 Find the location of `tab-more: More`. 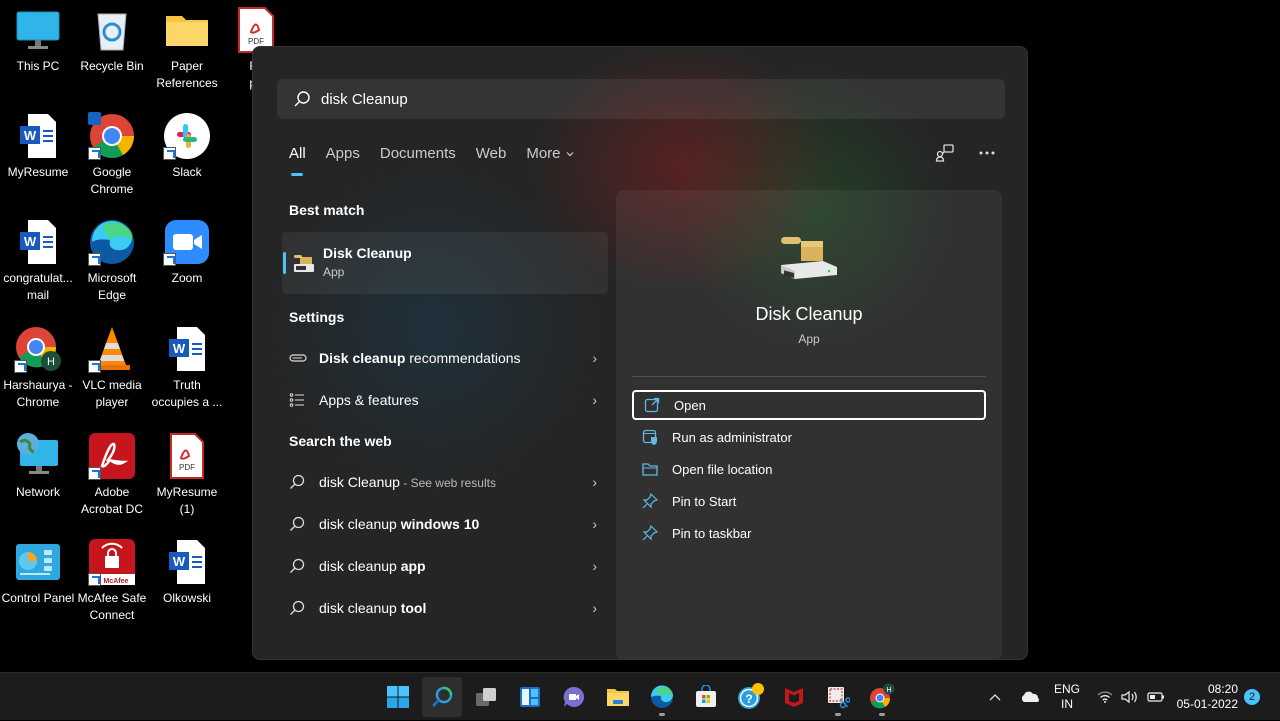

tab-more: More is located at coordinates (550, 153).